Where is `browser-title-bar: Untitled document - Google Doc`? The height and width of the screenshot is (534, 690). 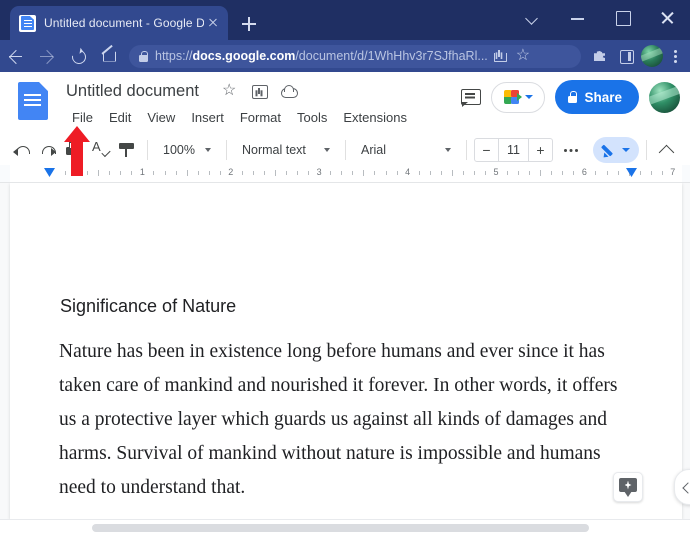
browser-title-bar: Untitled document - Google Doc is located at coordinates (345, 20).